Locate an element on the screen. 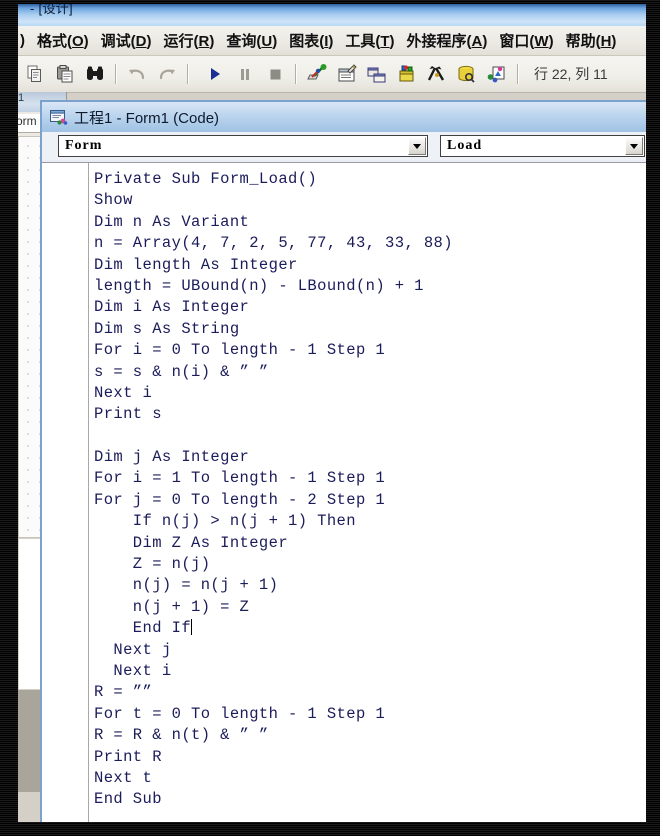 Image resolution: width=660 pixels, height=836 pixels. toolbar: 行 22, 列 11 is located at coordinates (334, 74).